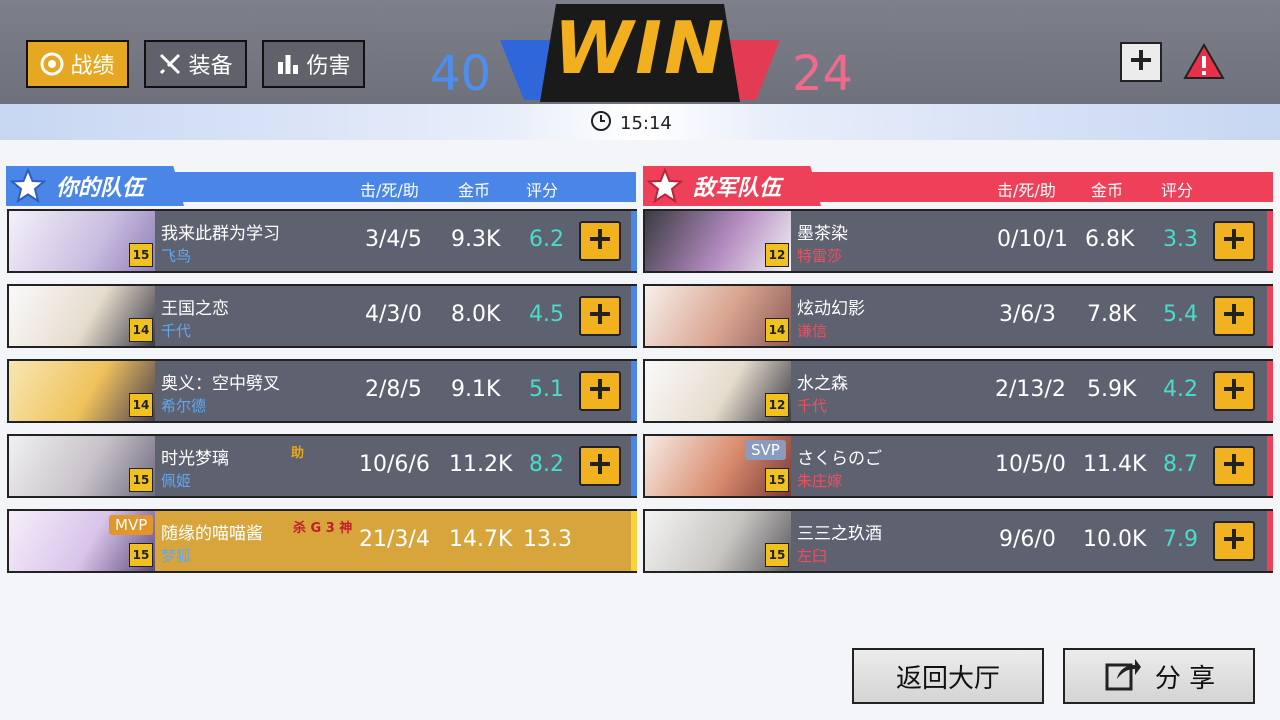  I want to click on player-gold: 14.7K, so click(481, 539).